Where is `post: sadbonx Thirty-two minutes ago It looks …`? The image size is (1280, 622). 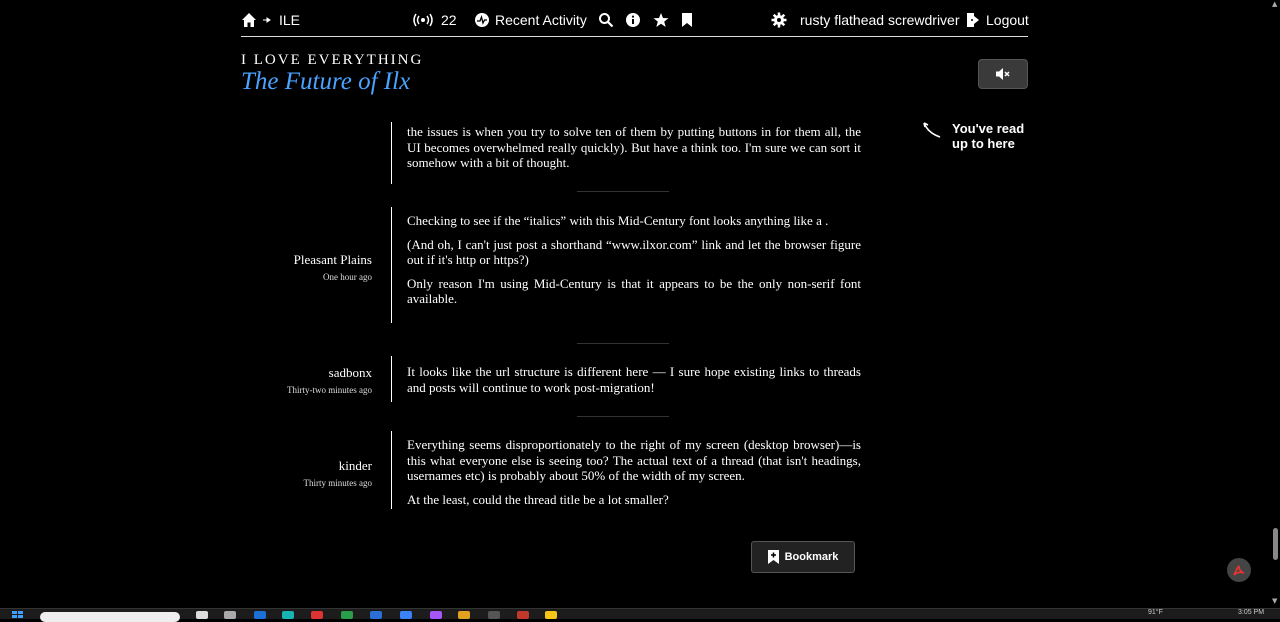
post: sadbonx Thirty-two minutes ago It looks … is located at coordinates (551, 379).